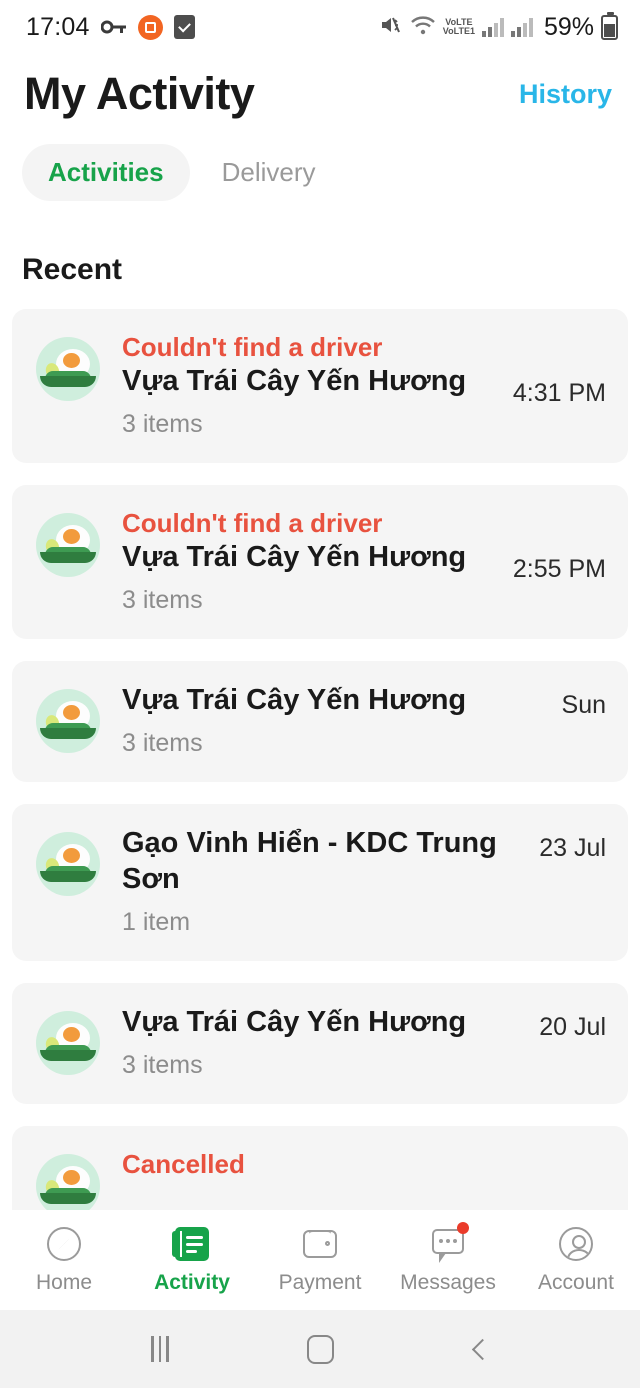 This screenshot has width=640, height=1388. I want to click on nav-label-activity: Activity, so click(192, 1282).